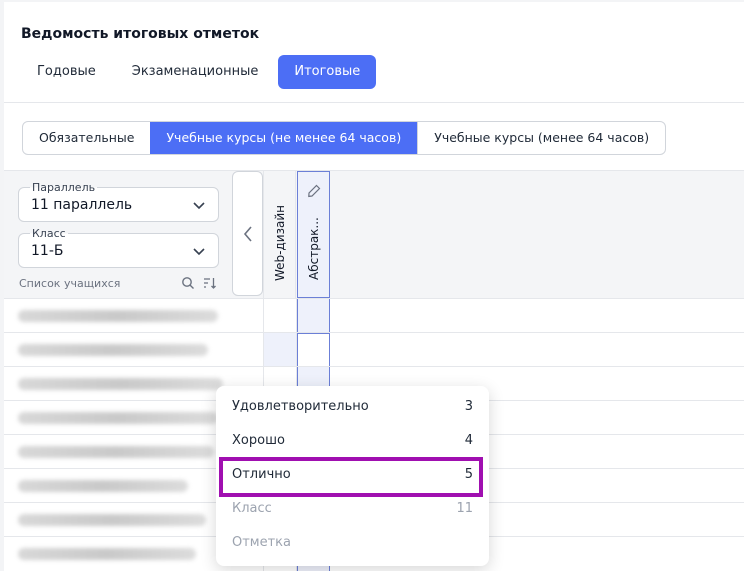  What do you see at coordinates (300, 406) in the screenshot?
I see `option-label: Удовлетворительно` at bounding box center [300, 406].